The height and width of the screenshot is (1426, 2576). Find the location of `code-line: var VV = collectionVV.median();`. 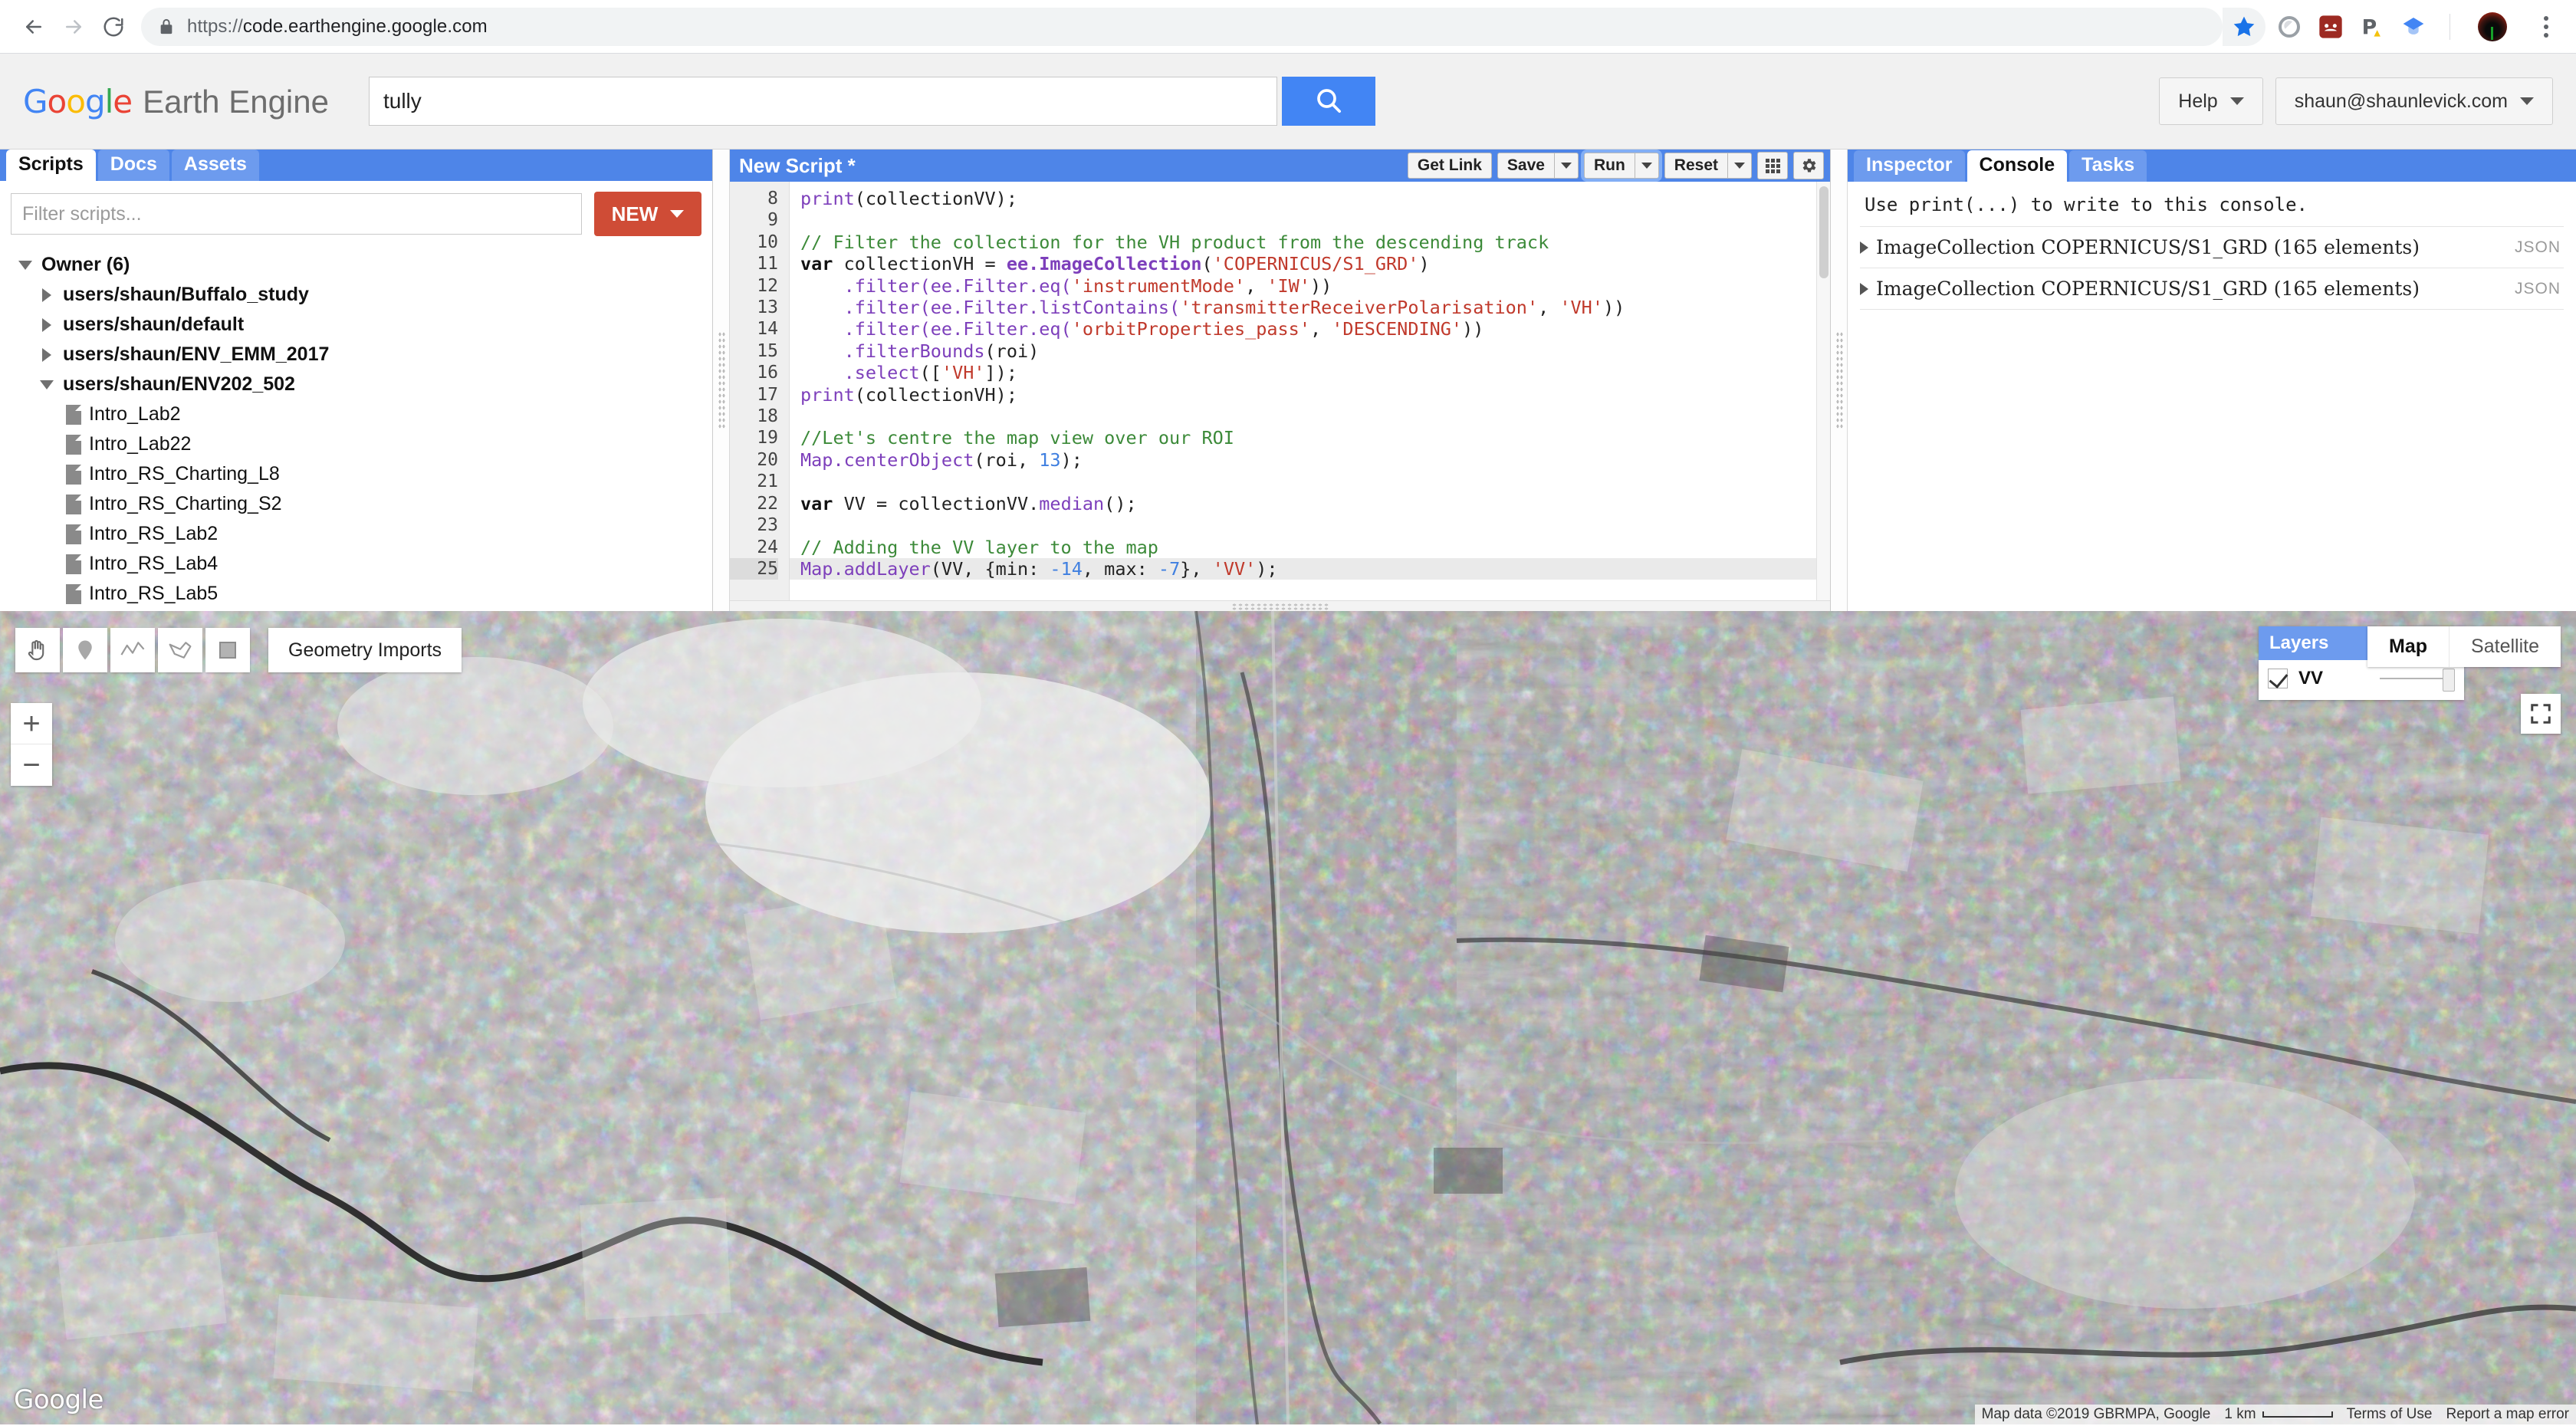

code-line: var VV = collectionVV.median(); is located at coordinates (1315, 504).